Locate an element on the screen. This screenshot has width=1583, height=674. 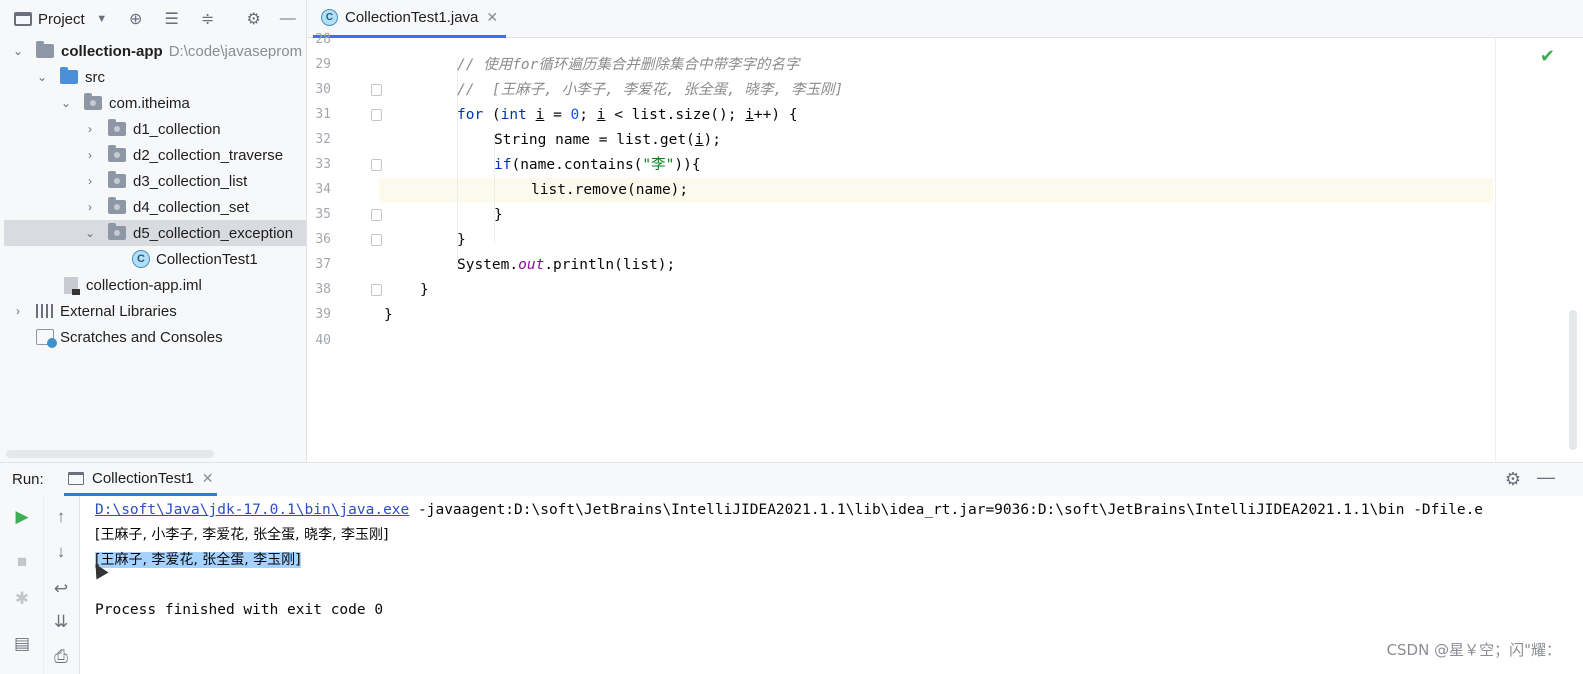
tree-item-d4: › d4_collection_set is located at coordinates (155, 207).